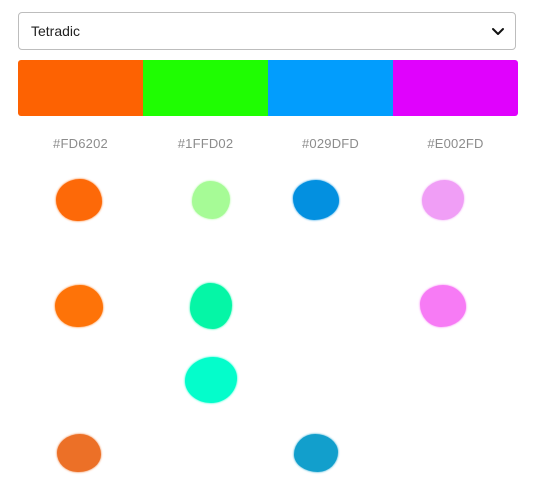  What do you see at coordinates (268, 143) in the screenshot?
I see `hex-code-row: #FD6202 #1FFD02 #029DFD #E002FD` at bounding box center [268, 143].